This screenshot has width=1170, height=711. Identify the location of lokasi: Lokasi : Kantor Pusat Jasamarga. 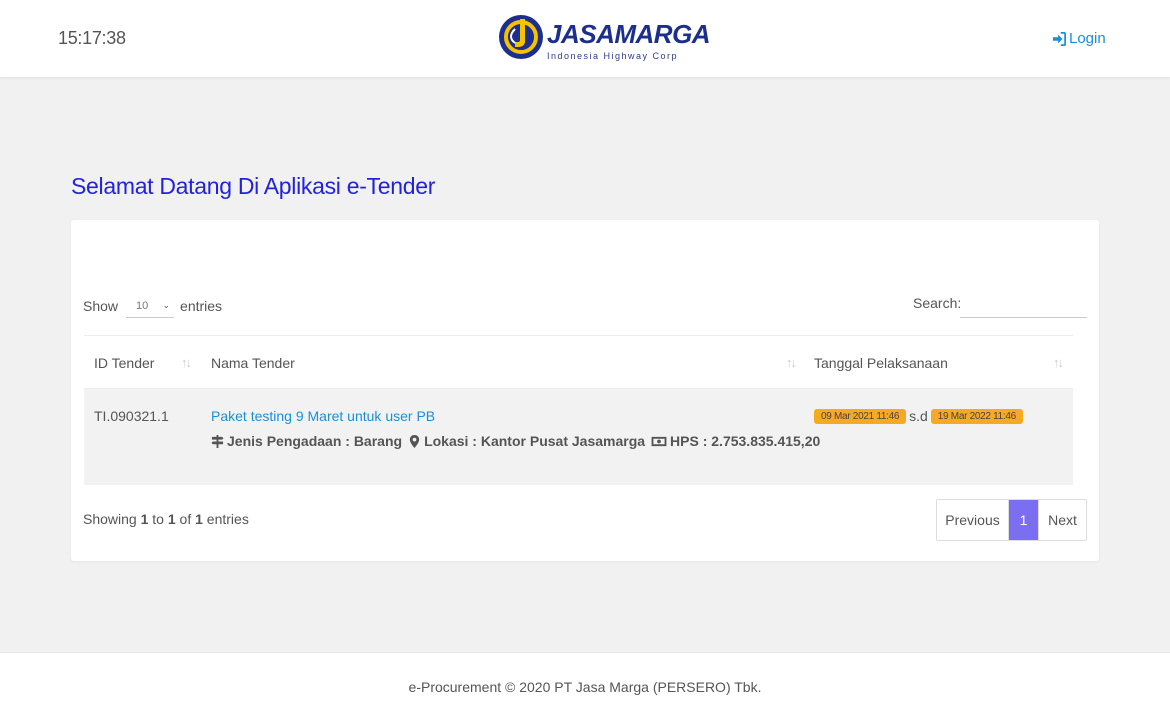
(535, 441).